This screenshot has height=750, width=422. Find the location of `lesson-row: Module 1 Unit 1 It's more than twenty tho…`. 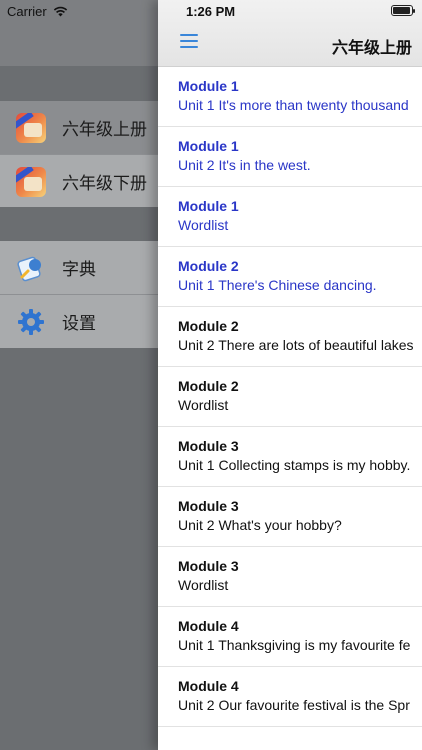

lesson-row: Module 1 Unit 1 It's more than twenty tho… is located at coordinates (290, 97).